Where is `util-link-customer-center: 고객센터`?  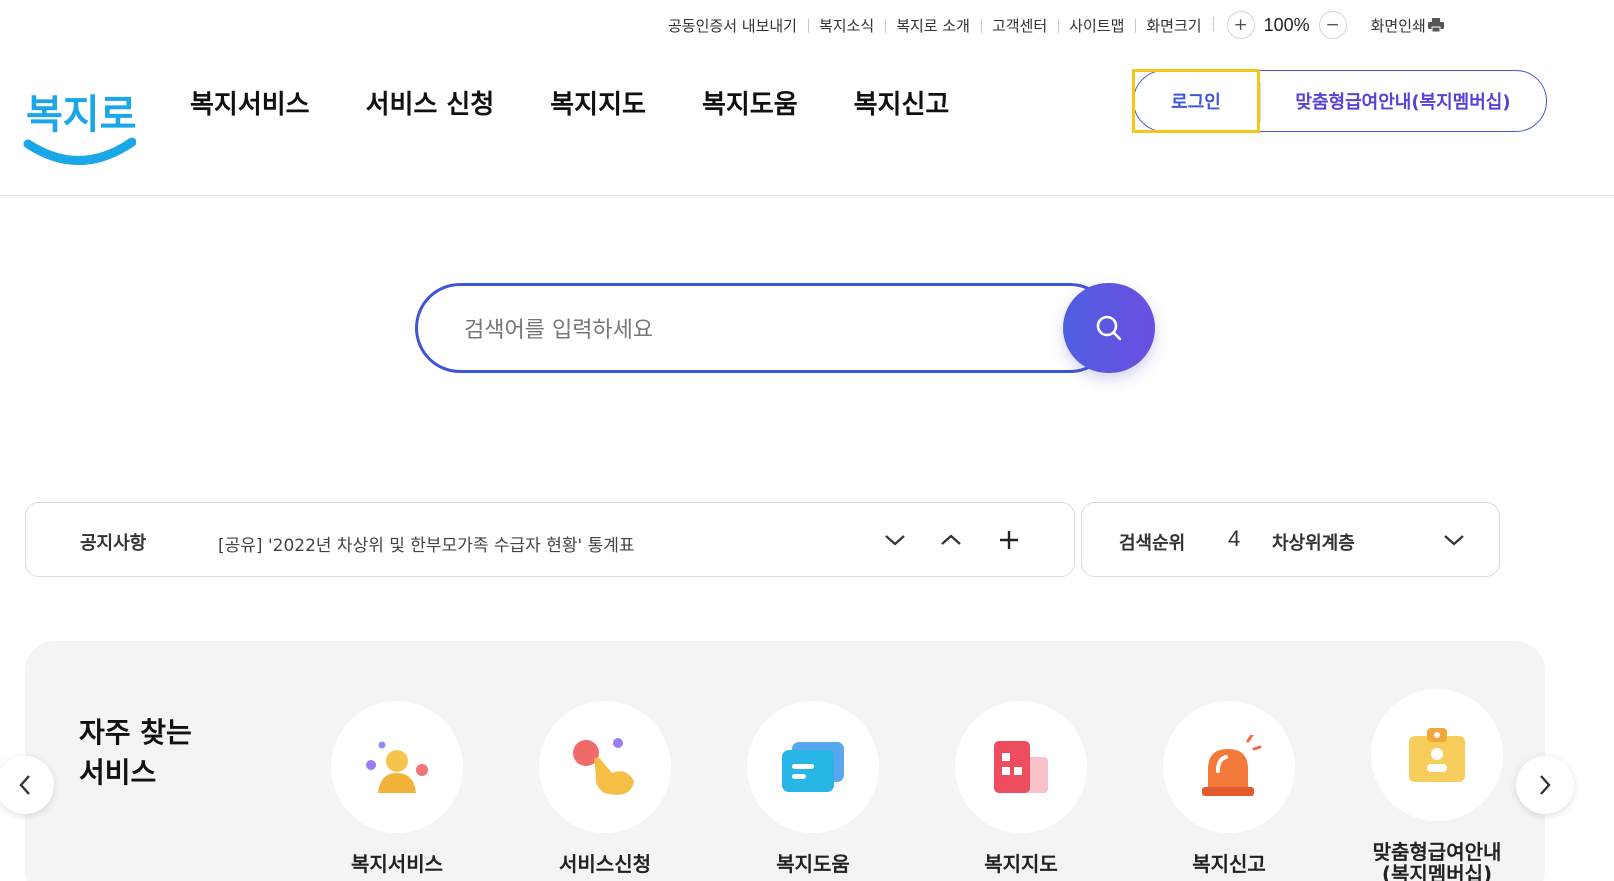
util-link-customer-center: 고객센터 is located at coordinates (1019, 25).